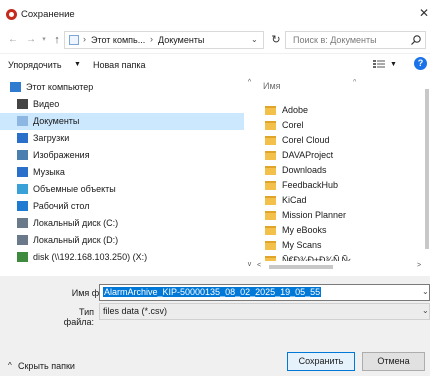  What do you see at coordinates (345, 231) in the screenshot?
I see `list-item: My eBooks` at bounding box center [345, 231].